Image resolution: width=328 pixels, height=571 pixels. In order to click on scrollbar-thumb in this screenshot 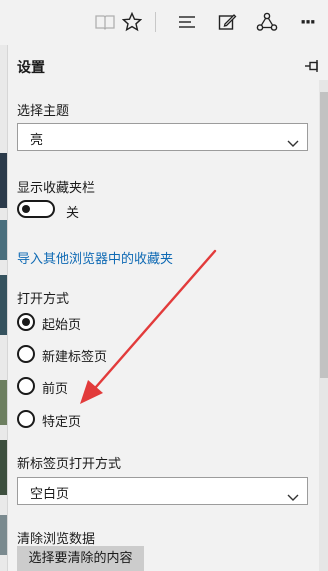, I will do `click(324, 235)`.